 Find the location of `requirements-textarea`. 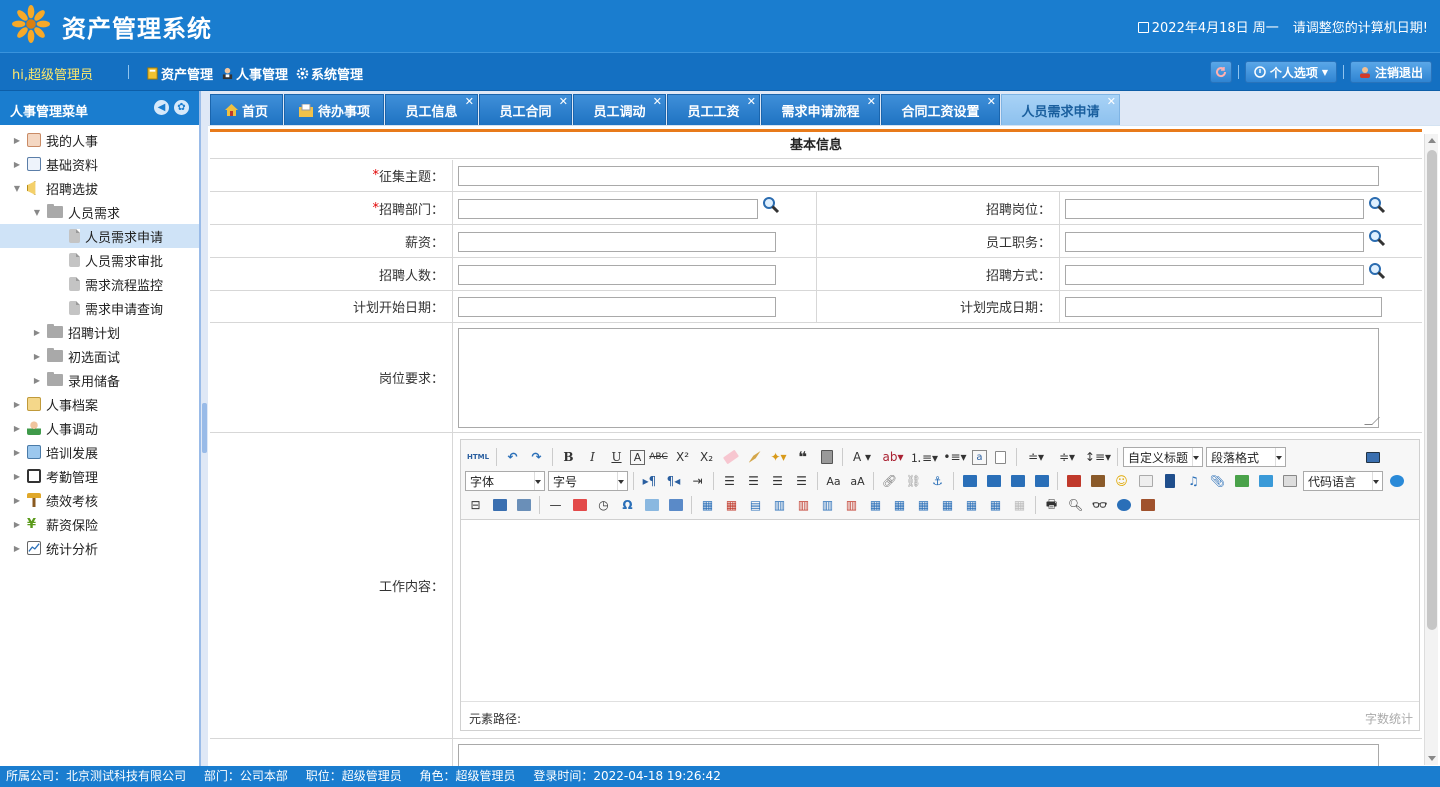

requirements-textarea is located at coordinates (919, 378).